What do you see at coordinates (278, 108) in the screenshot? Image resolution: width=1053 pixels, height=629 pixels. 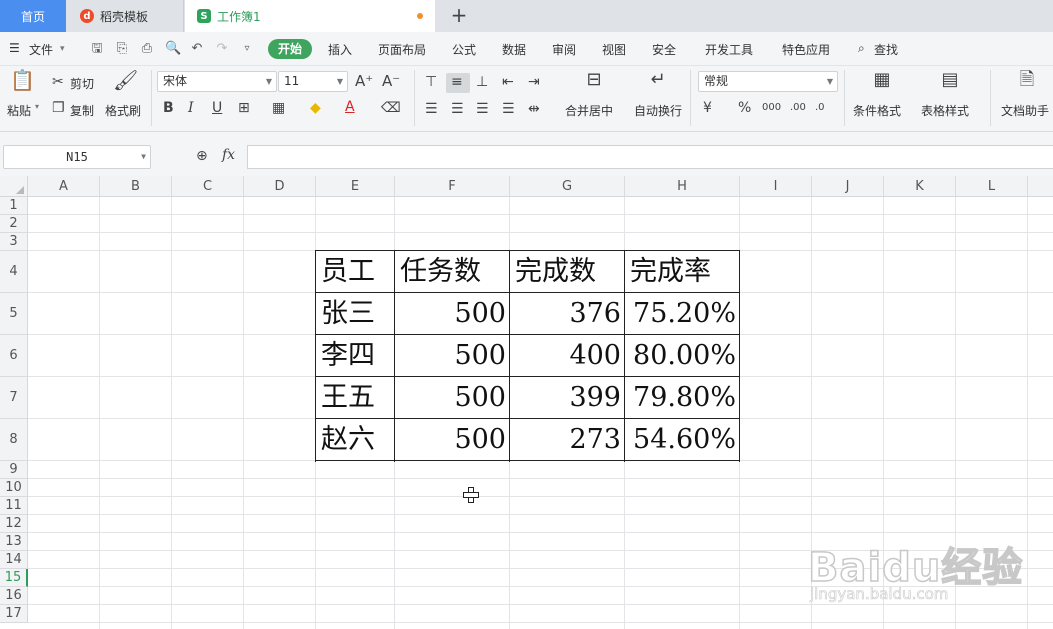 I see `cell-style-icon: ▦` at bounding box center [278, 108].